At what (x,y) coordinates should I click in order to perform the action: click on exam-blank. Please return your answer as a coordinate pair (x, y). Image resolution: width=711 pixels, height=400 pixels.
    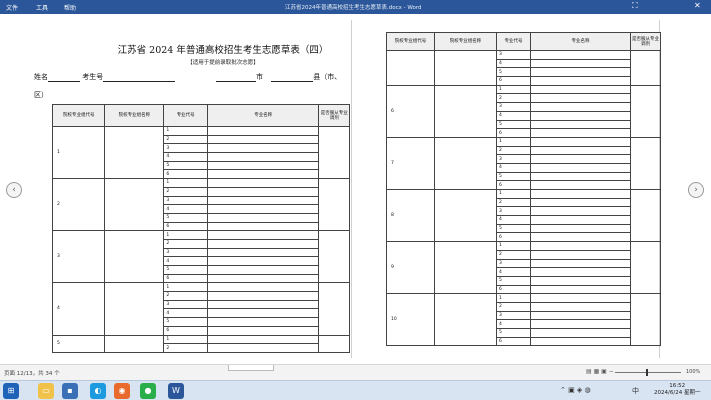
    Looking at the image, I should click on (139, 78).